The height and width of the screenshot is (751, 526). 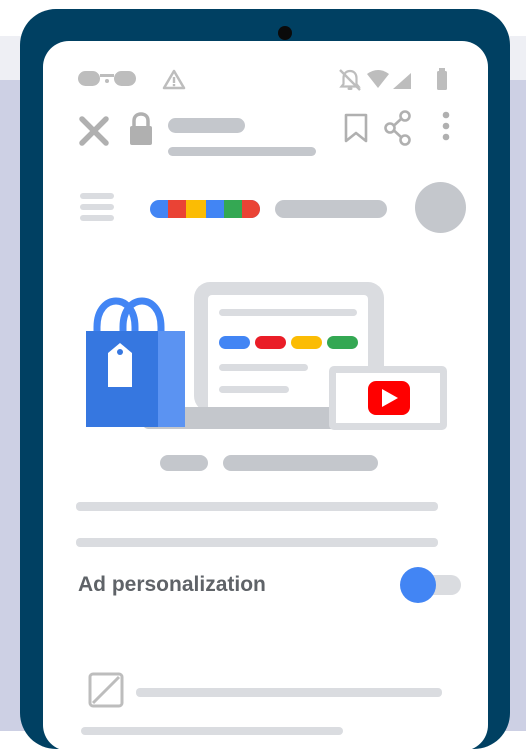 What do you see at coordinates (418, 585) in the screenshot?
I see `toggle-knob` at bounding box center [418, 585].